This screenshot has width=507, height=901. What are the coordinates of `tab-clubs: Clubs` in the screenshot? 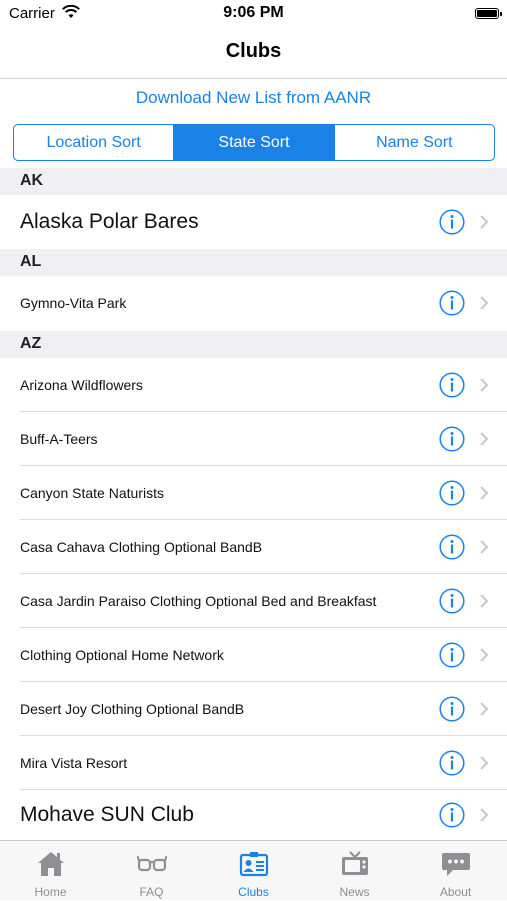 It's located at (253, 871).